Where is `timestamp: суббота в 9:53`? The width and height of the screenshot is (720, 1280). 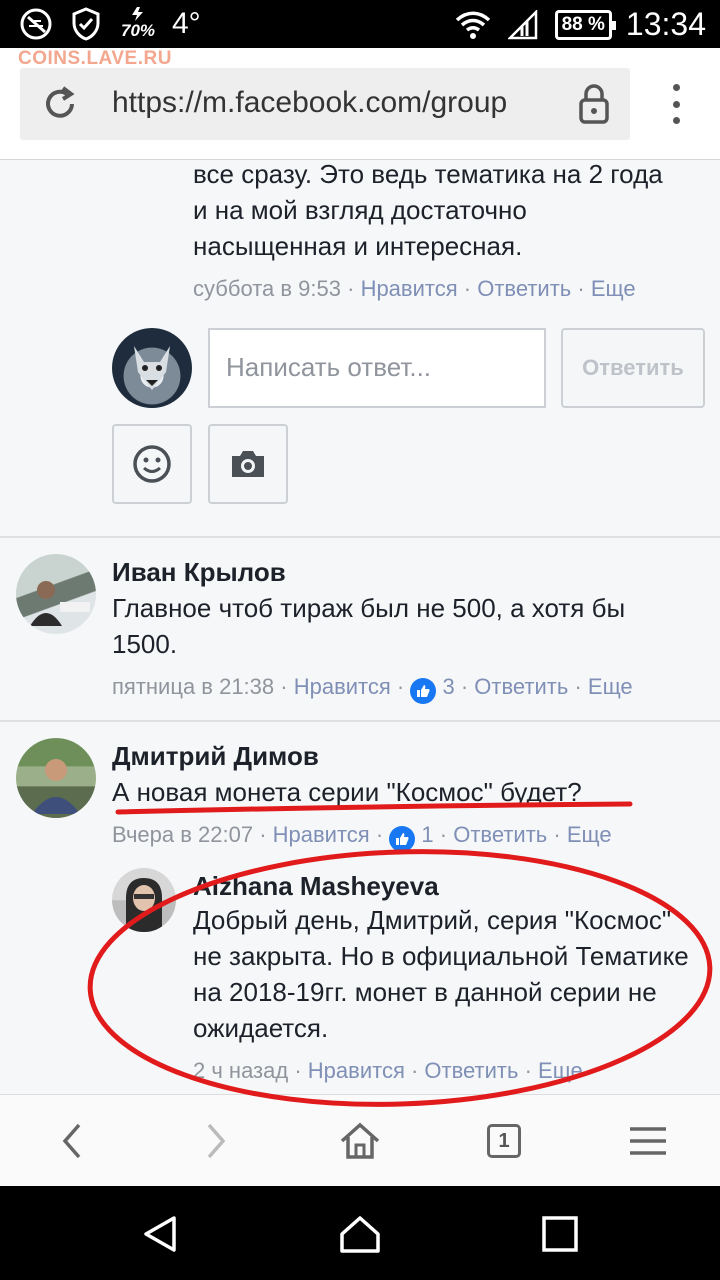 timestamp: суббота в 9:53 is located at coordinates (267, 288).